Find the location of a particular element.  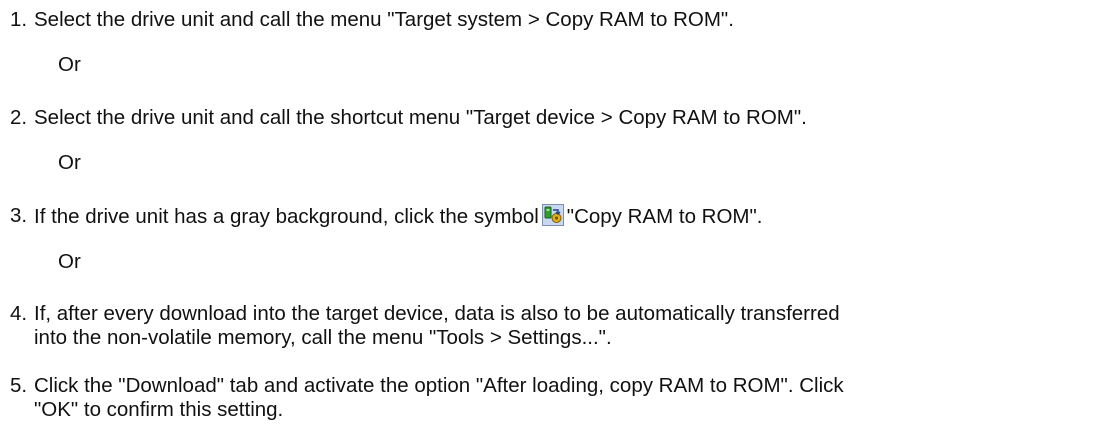

step-number: 4. is located at coordinates (19, 313).